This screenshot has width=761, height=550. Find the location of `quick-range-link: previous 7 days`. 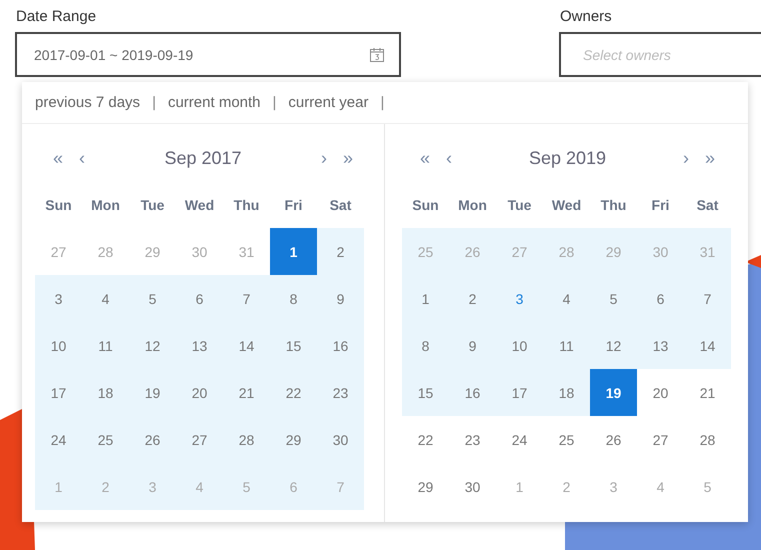

quick-range-link: previous 7 days is located at coordinates (87, 102).